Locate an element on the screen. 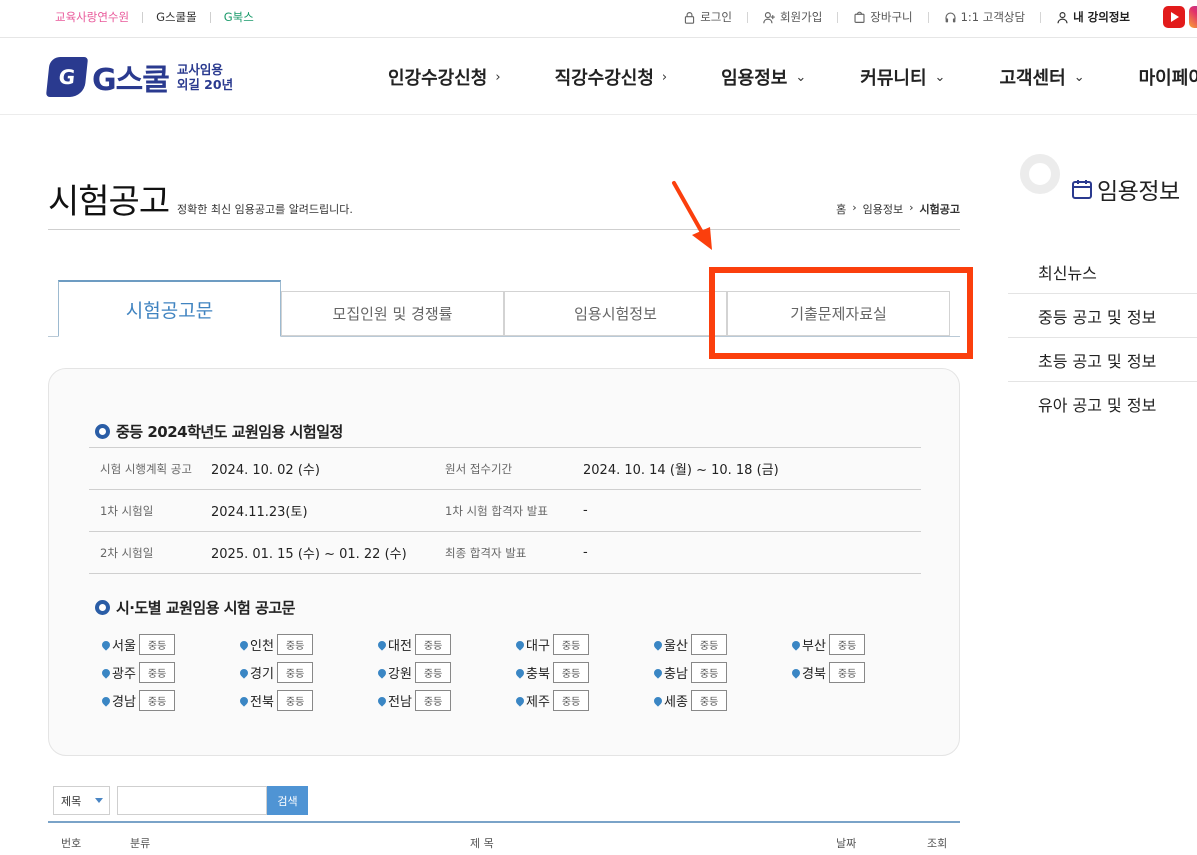 This screenshot has height=855, width=1197. logo-tagline-line2: 외길 20년 is located at coordinates (205, 84).